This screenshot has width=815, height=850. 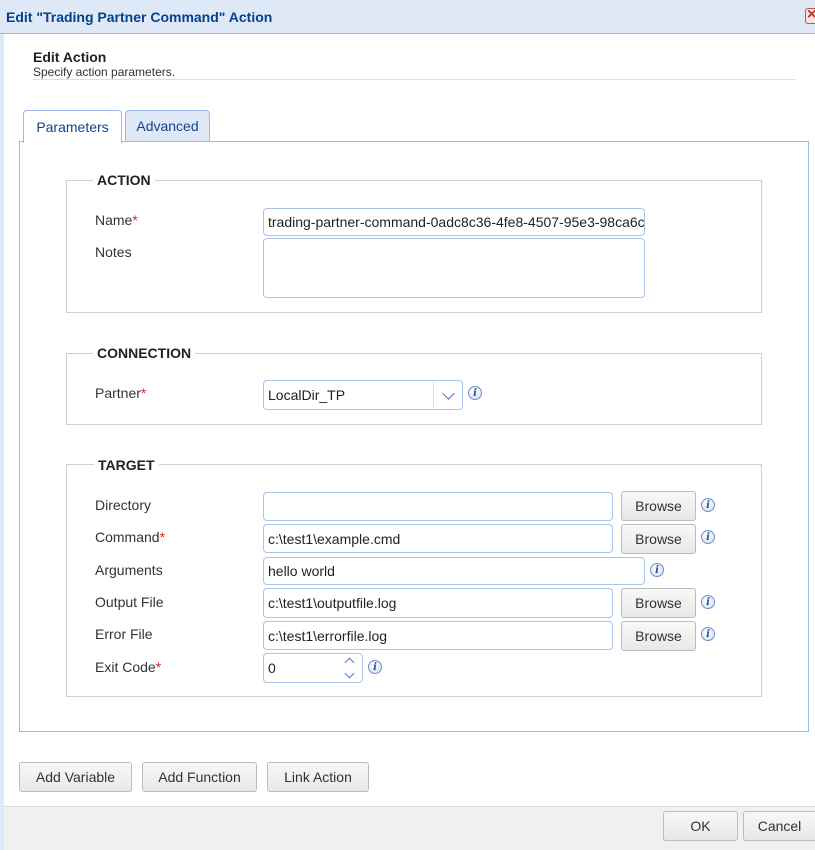 I want to click on link-action-button: Link Action, so click(x=318, y=777).